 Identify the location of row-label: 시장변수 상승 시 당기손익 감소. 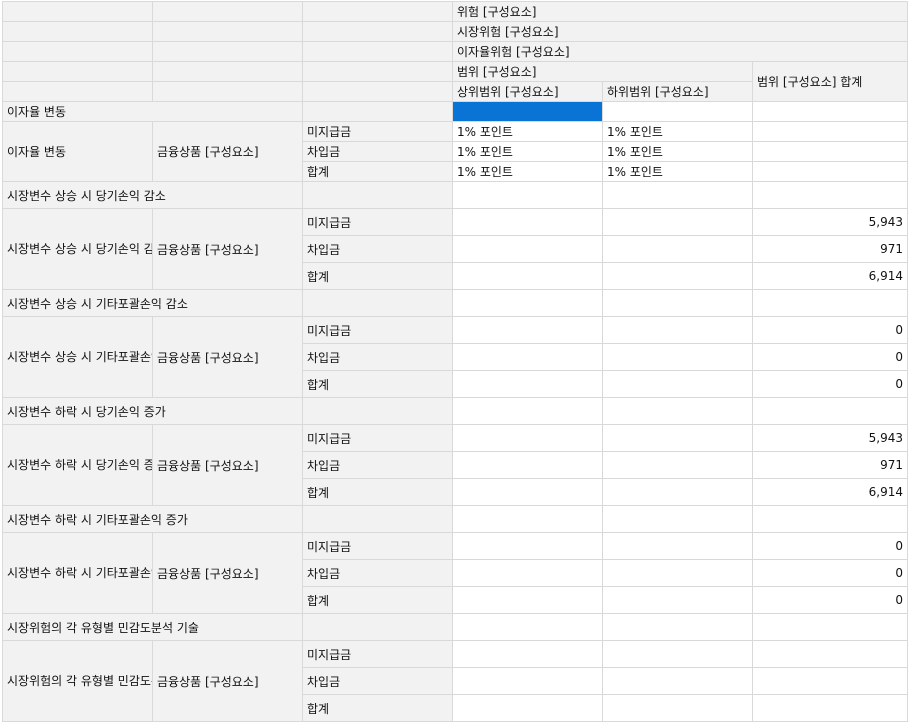
(77, 249).